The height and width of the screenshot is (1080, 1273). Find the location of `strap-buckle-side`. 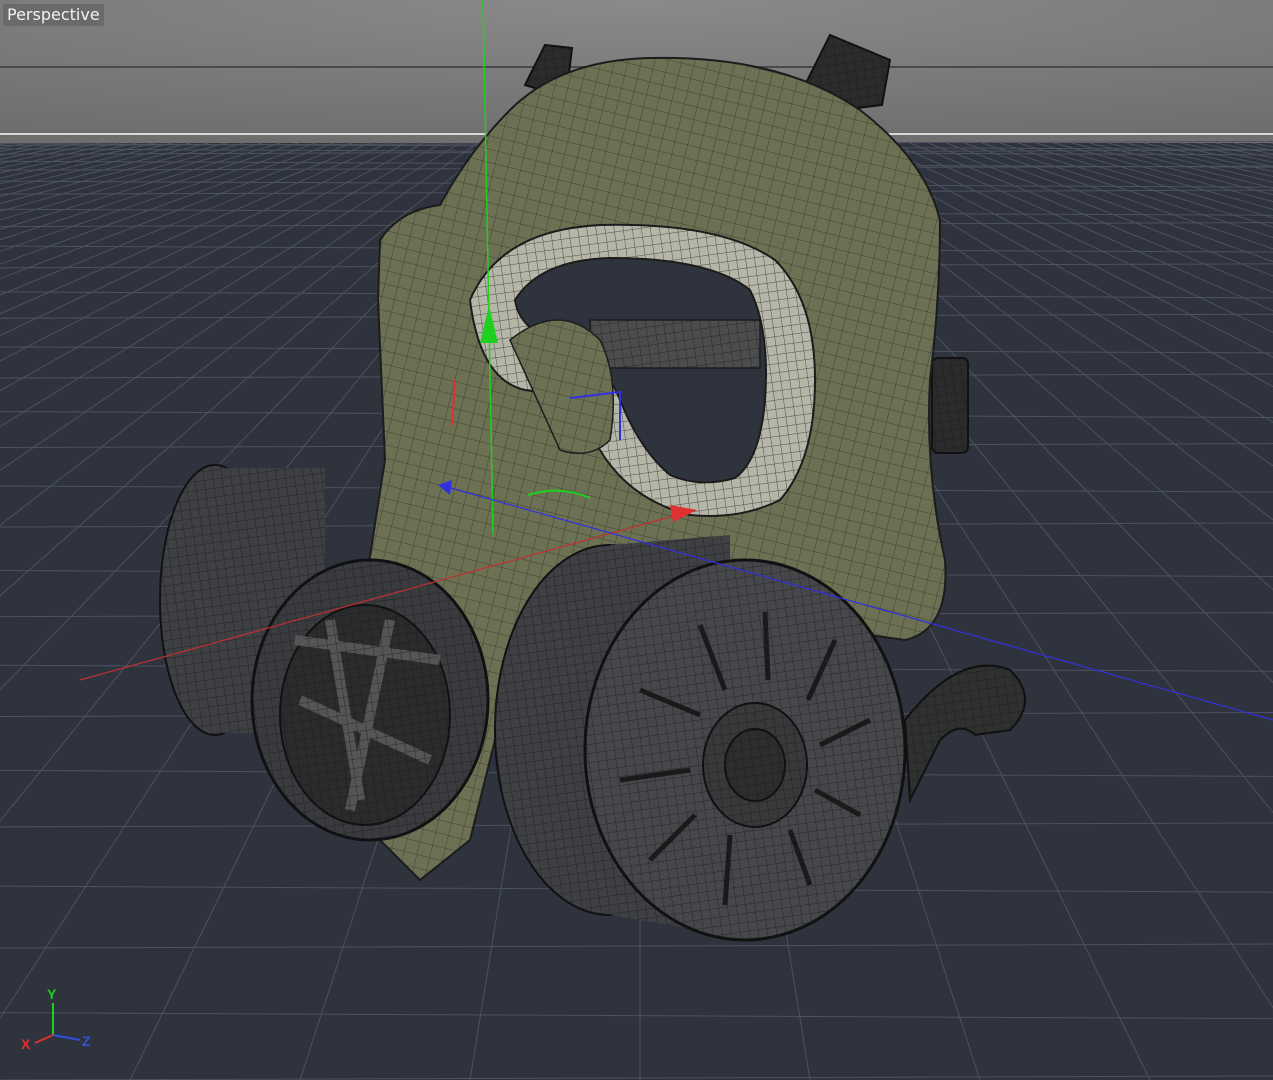

strap-buckle-side is located at coordinates (950, 405).